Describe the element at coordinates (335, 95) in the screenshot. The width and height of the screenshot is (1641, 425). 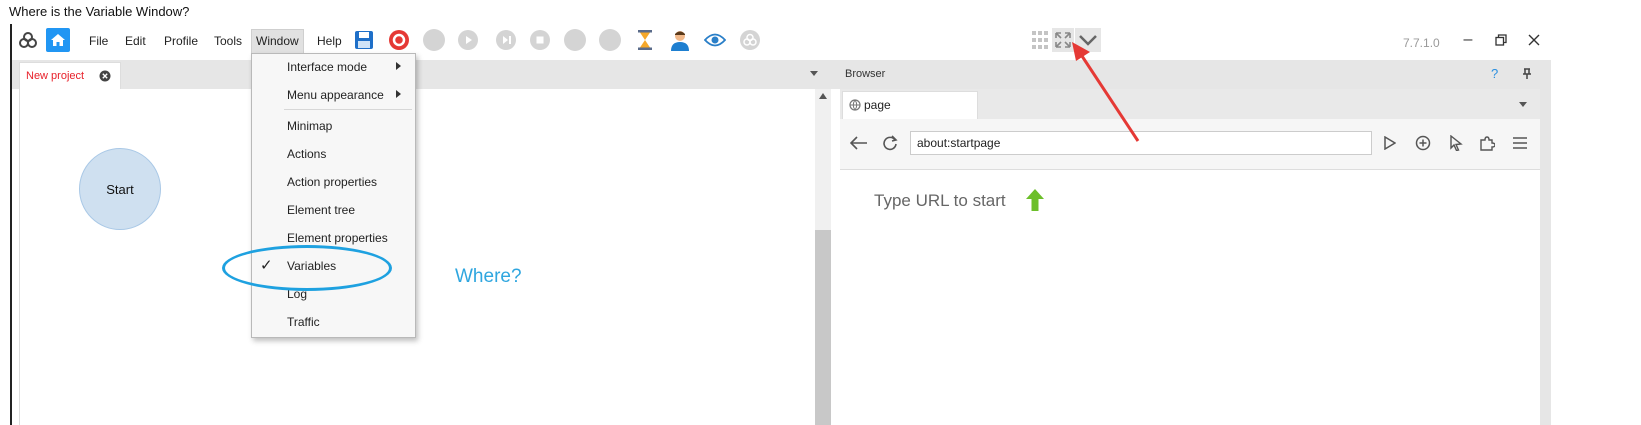
I see `menu-item-menu-appearance: Menu appearance` at that location.